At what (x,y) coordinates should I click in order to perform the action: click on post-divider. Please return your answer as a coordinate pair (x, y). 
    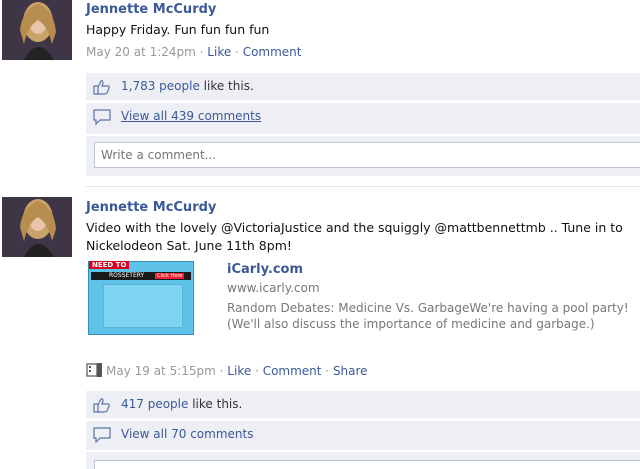
    Looking at the image, I should click on (363, 186).